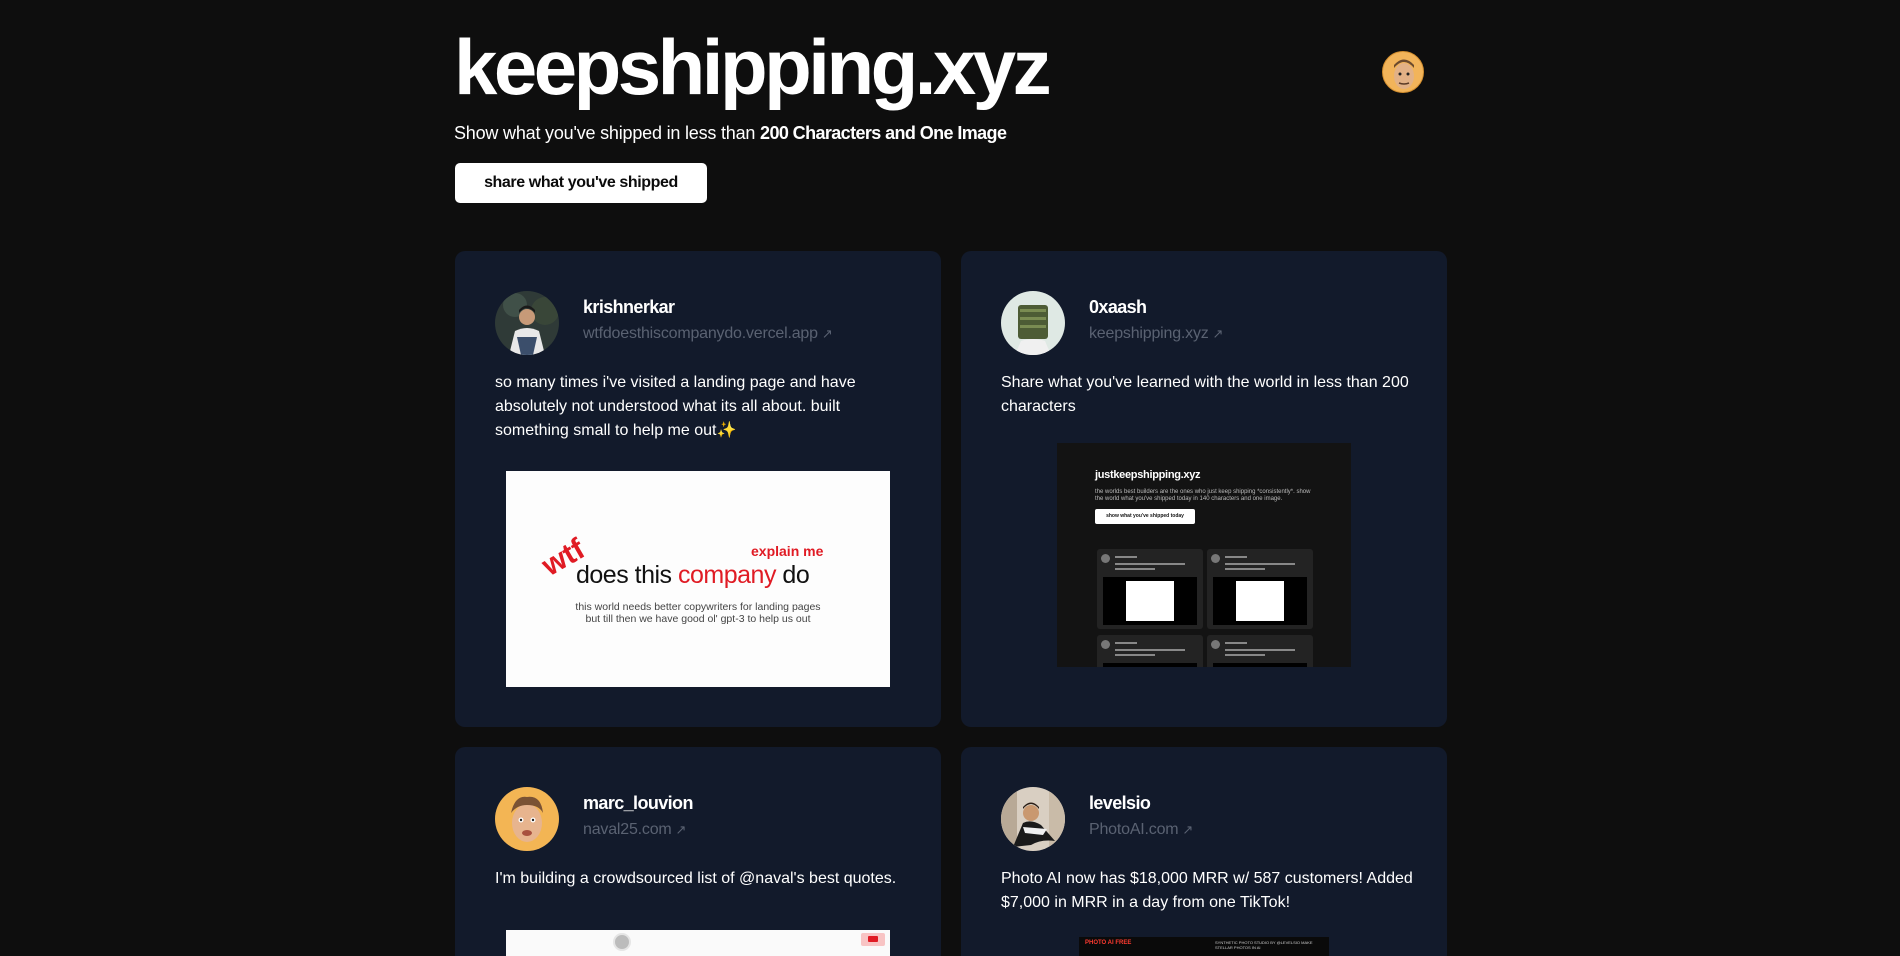  I want to click on headline-part: does this, so click(627, 575).